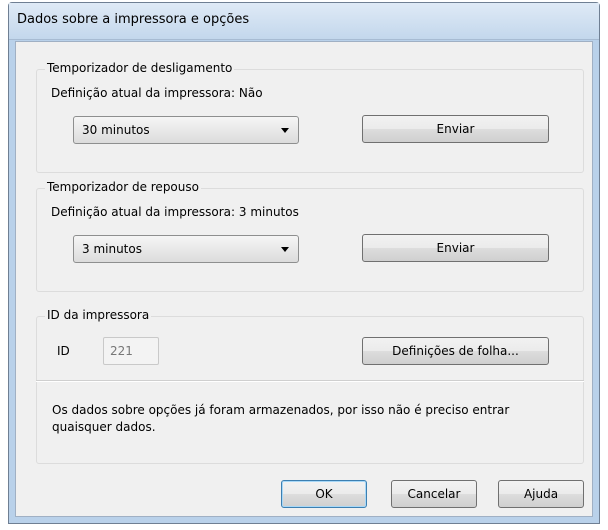 This screenshot has height=530, width=608. I want to click on printer-id-field: 221, so click(131, 351).